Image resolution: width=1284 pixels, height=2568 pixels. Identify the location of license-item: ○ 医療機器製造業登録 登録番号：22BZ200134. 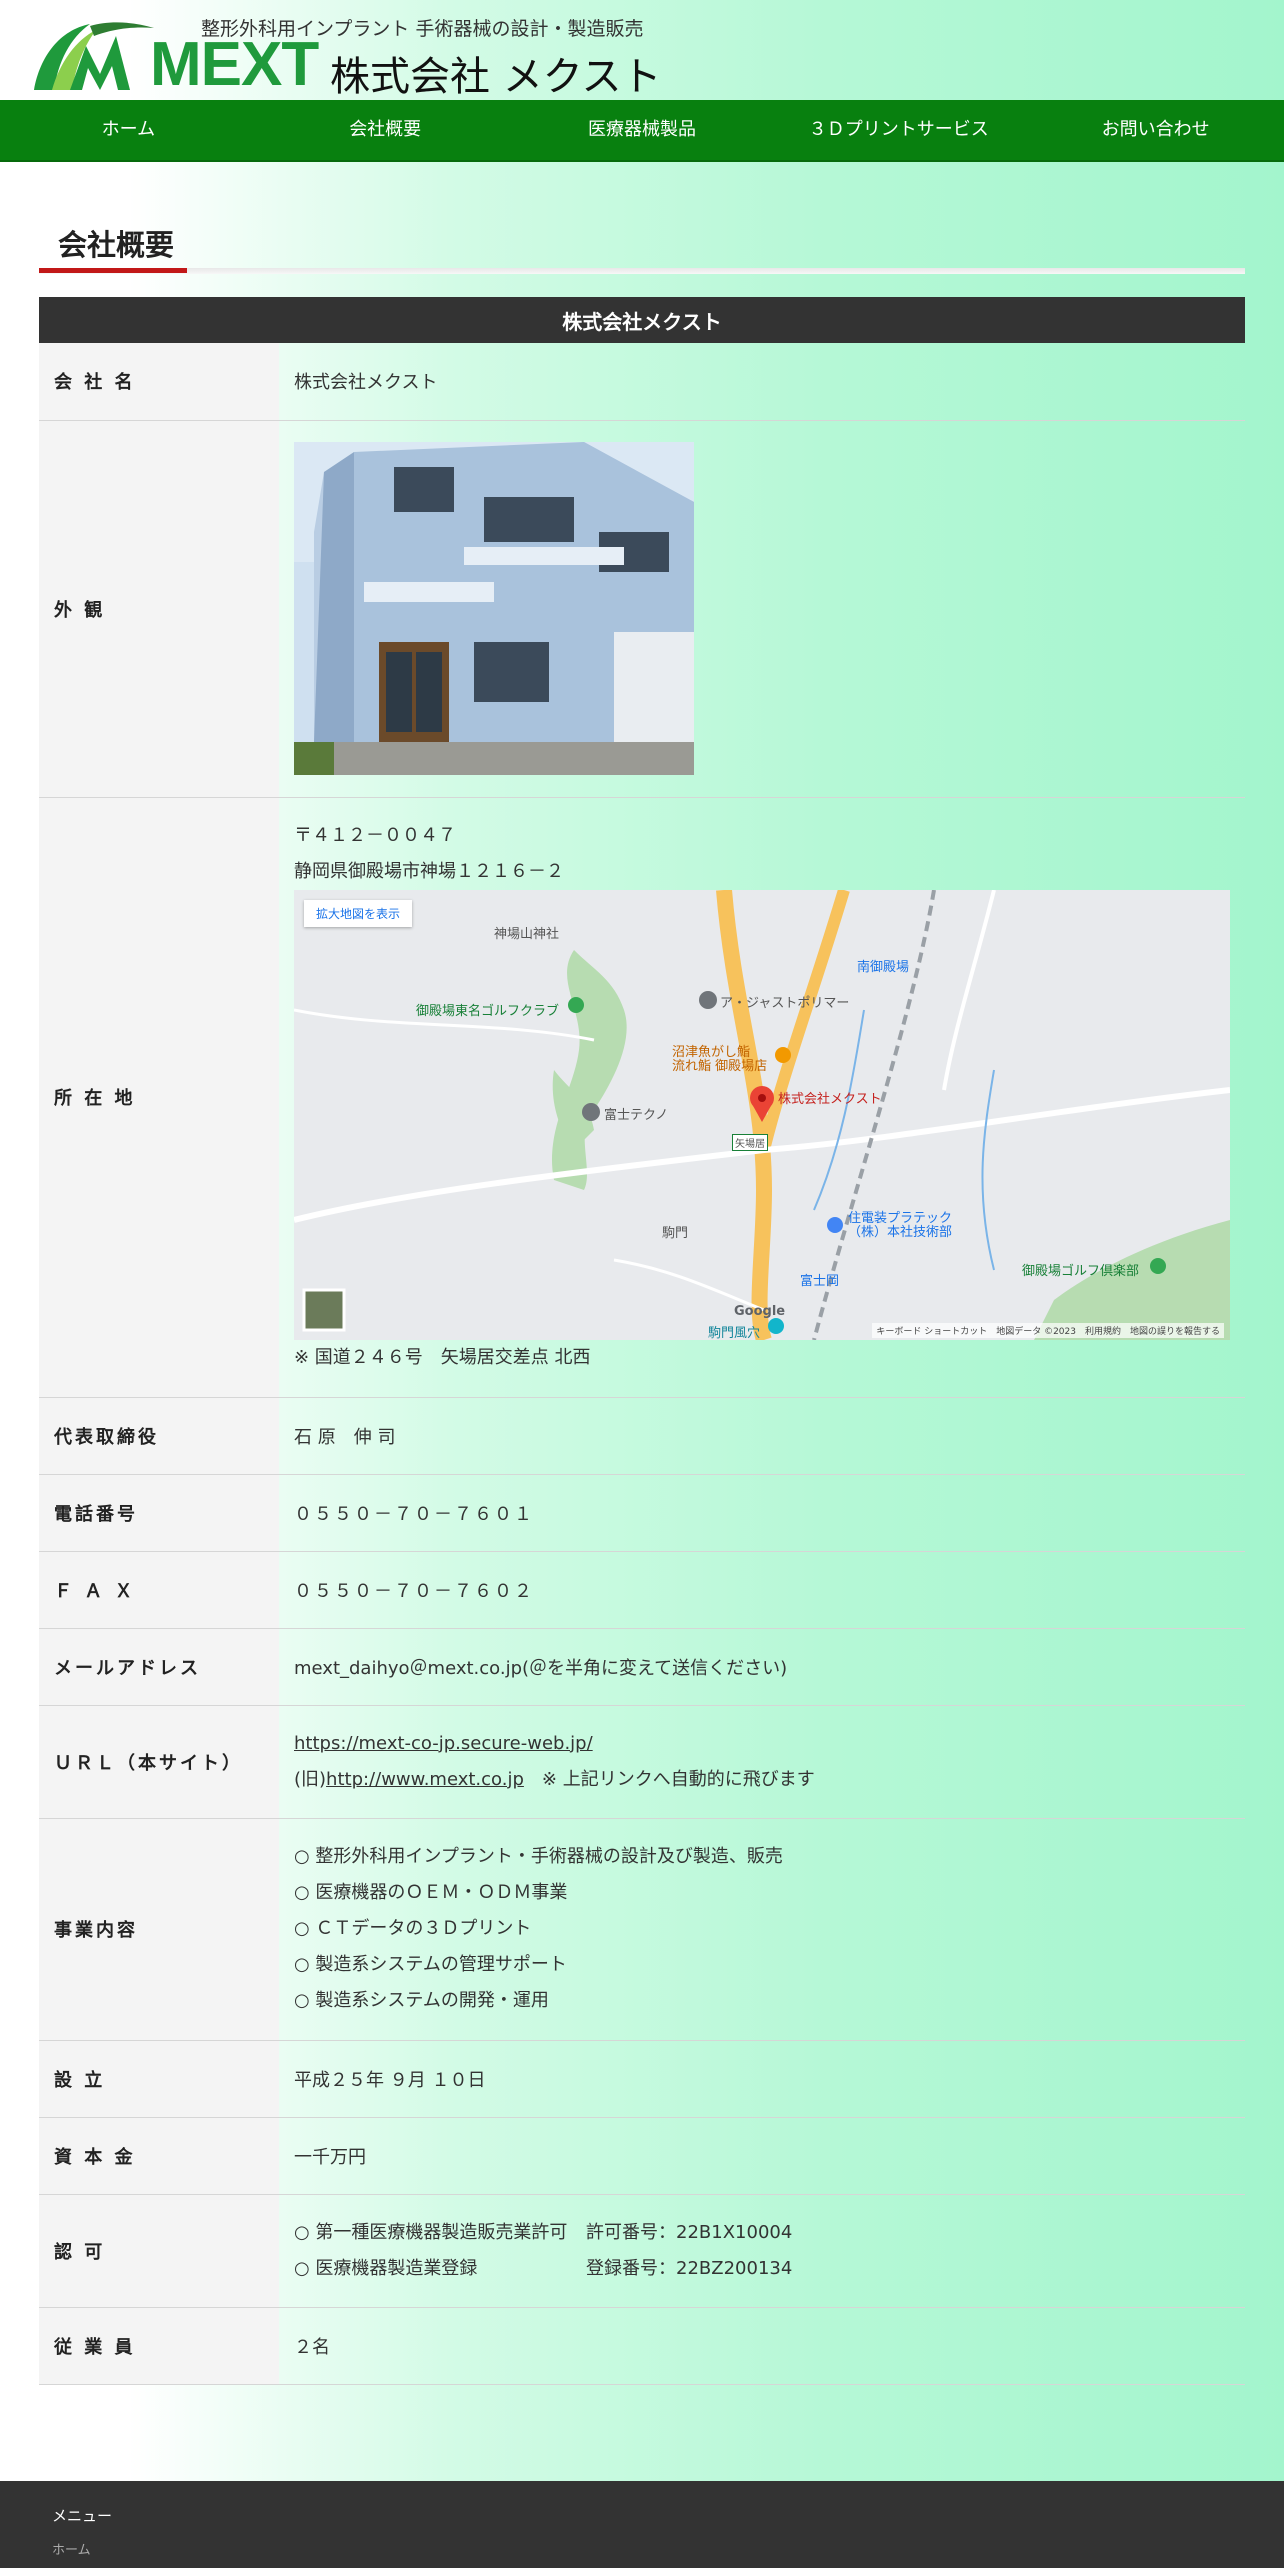
(769, 2269).